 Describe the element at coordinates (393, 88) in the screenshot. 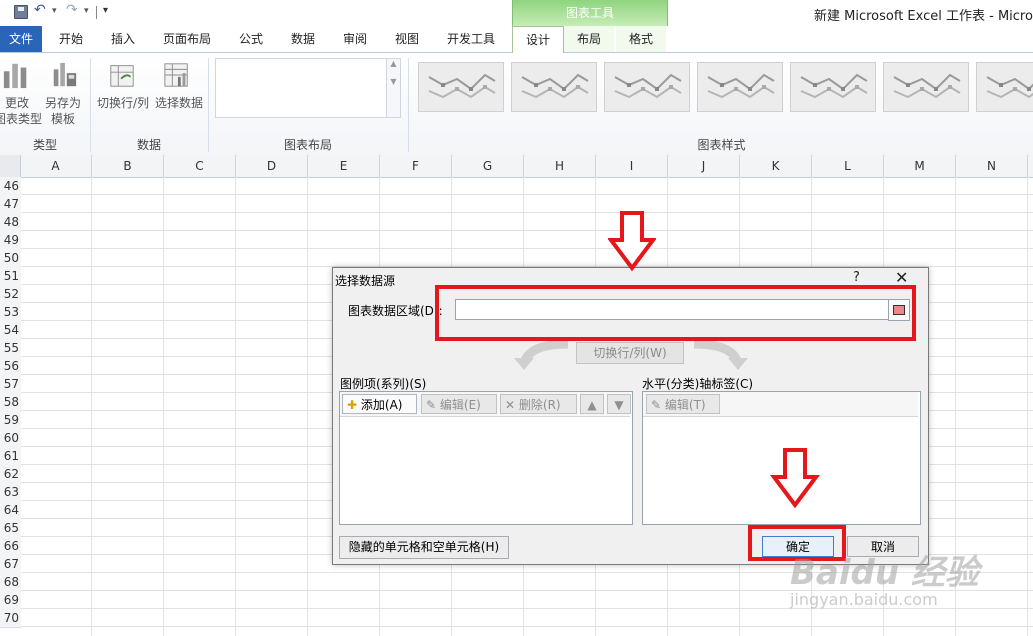

I see `chart-layout-scroll: ▲ ▼` at that location.